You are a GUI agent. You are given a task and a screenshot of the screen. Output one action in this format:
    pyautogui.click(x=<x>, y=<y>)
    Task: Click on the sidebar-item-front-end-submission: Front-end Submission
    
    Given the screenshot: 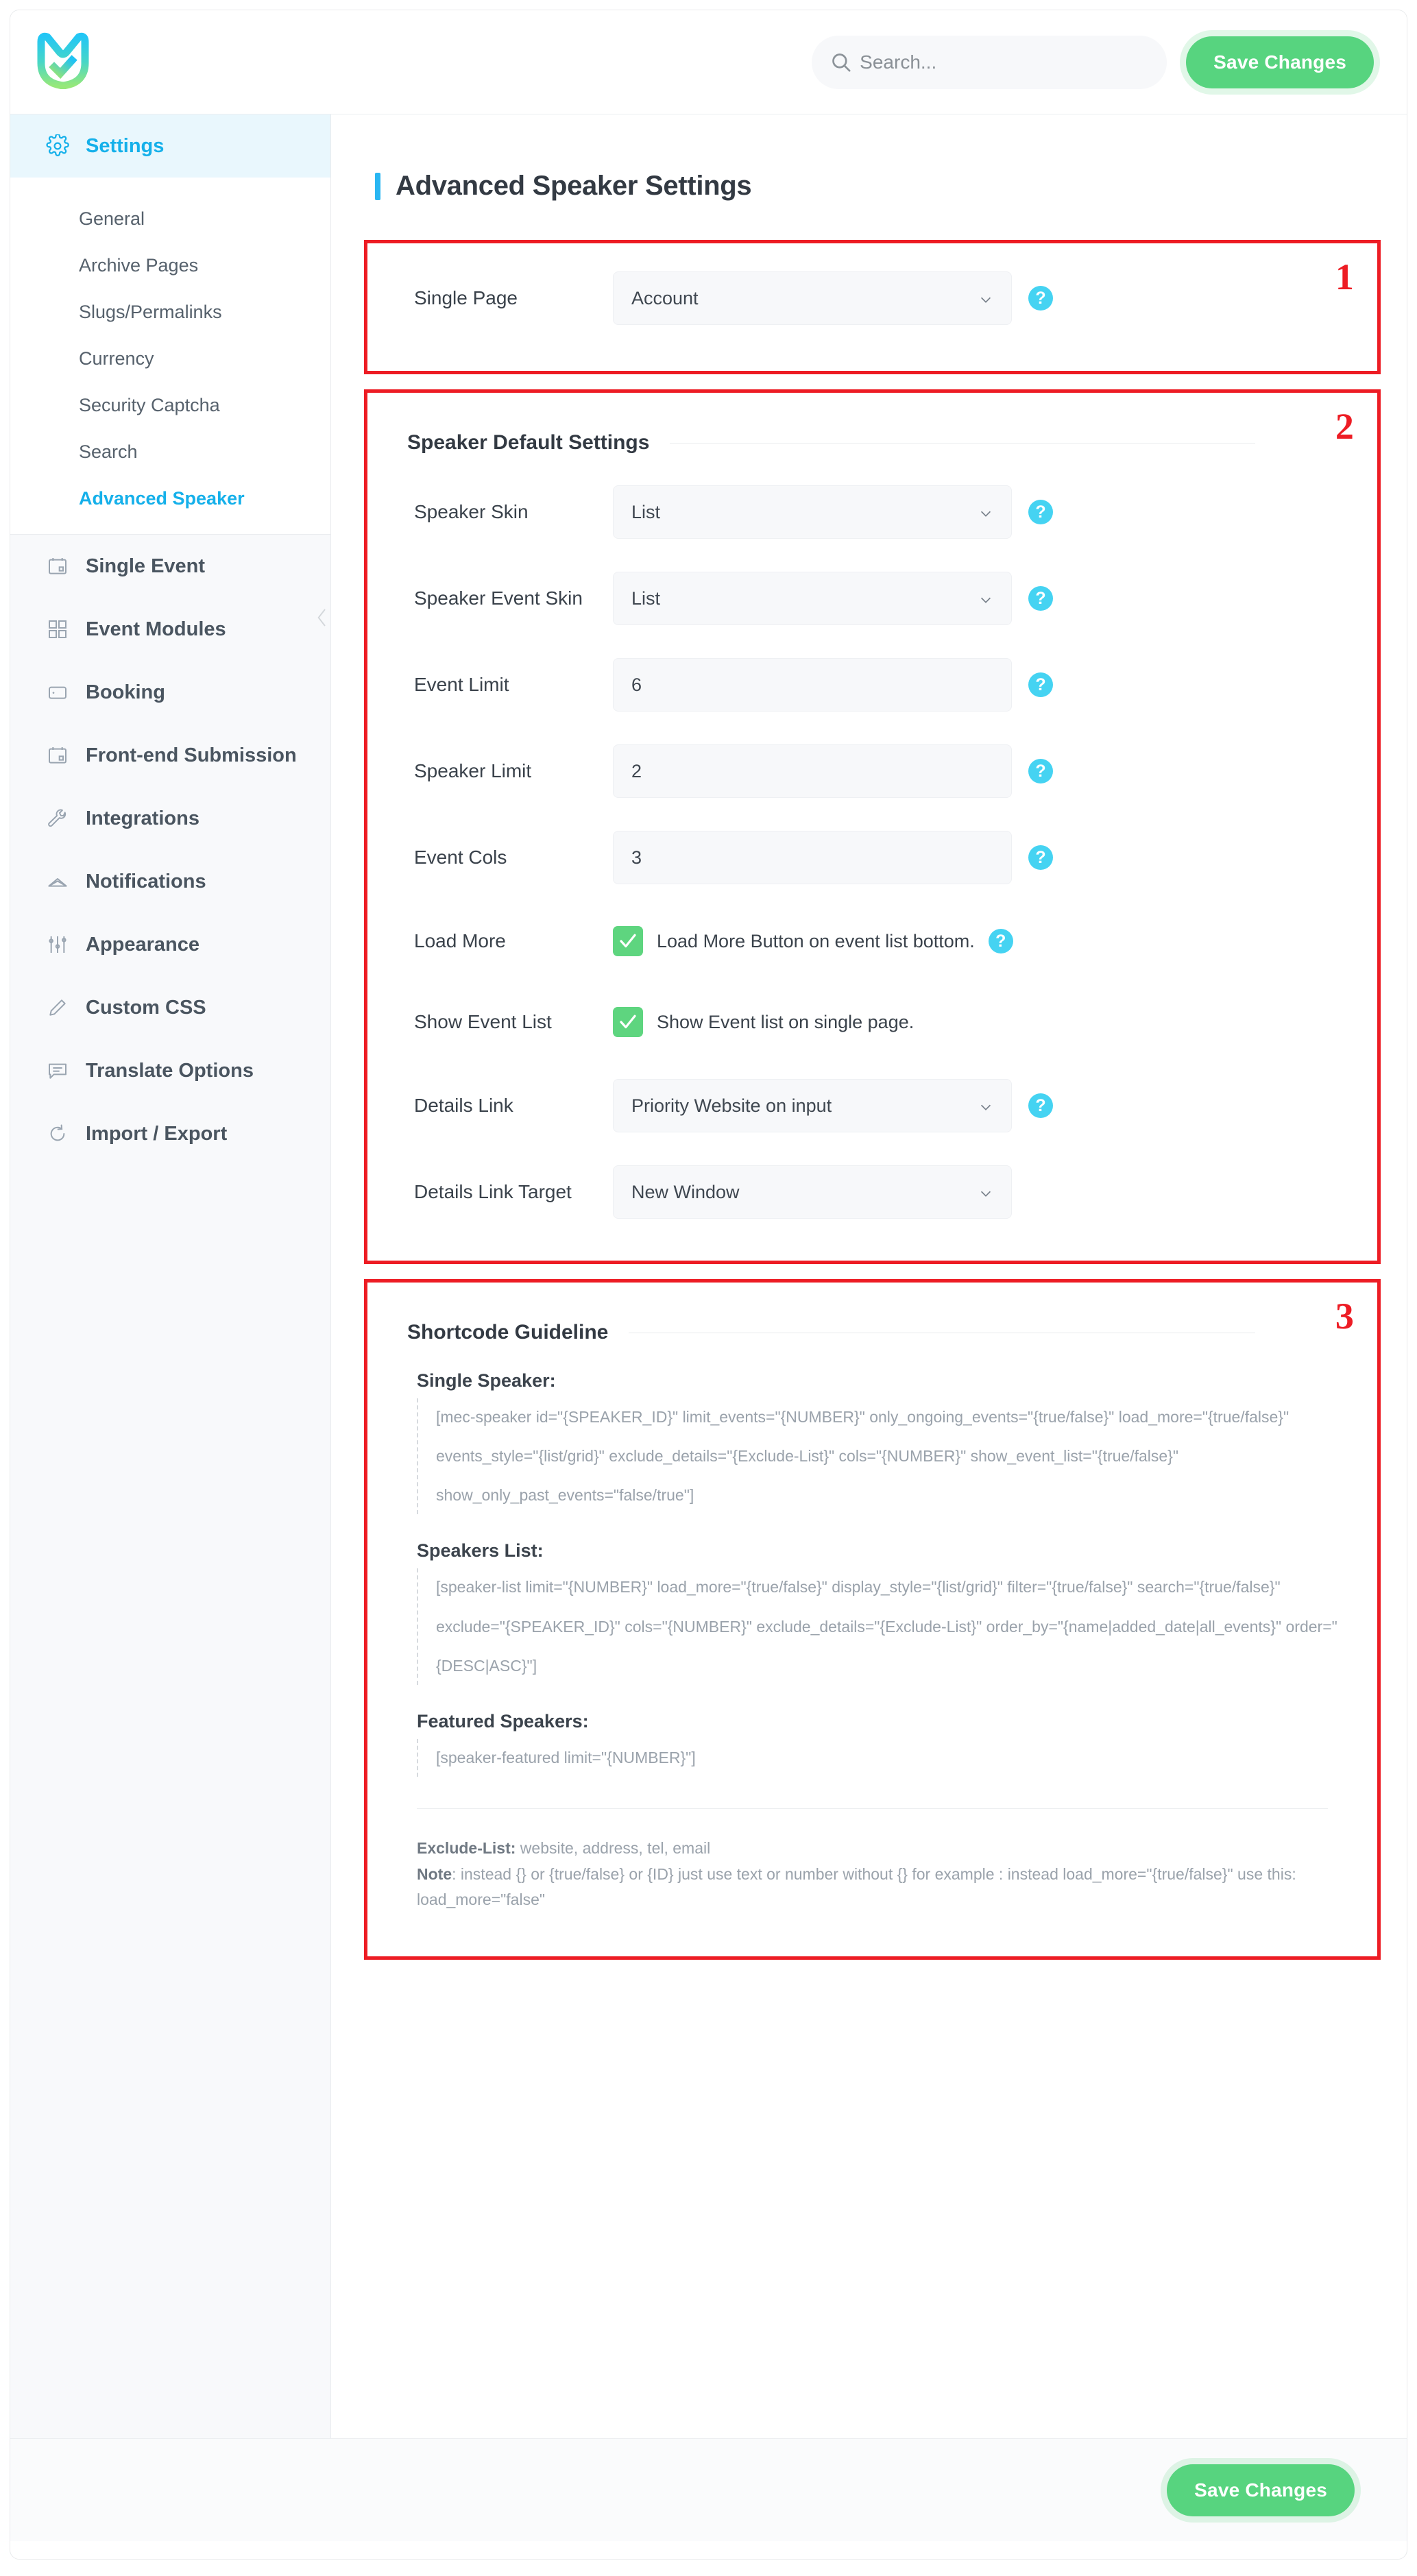 What is the action you would take?
    pyautogui.click(x=170, y=755)
    